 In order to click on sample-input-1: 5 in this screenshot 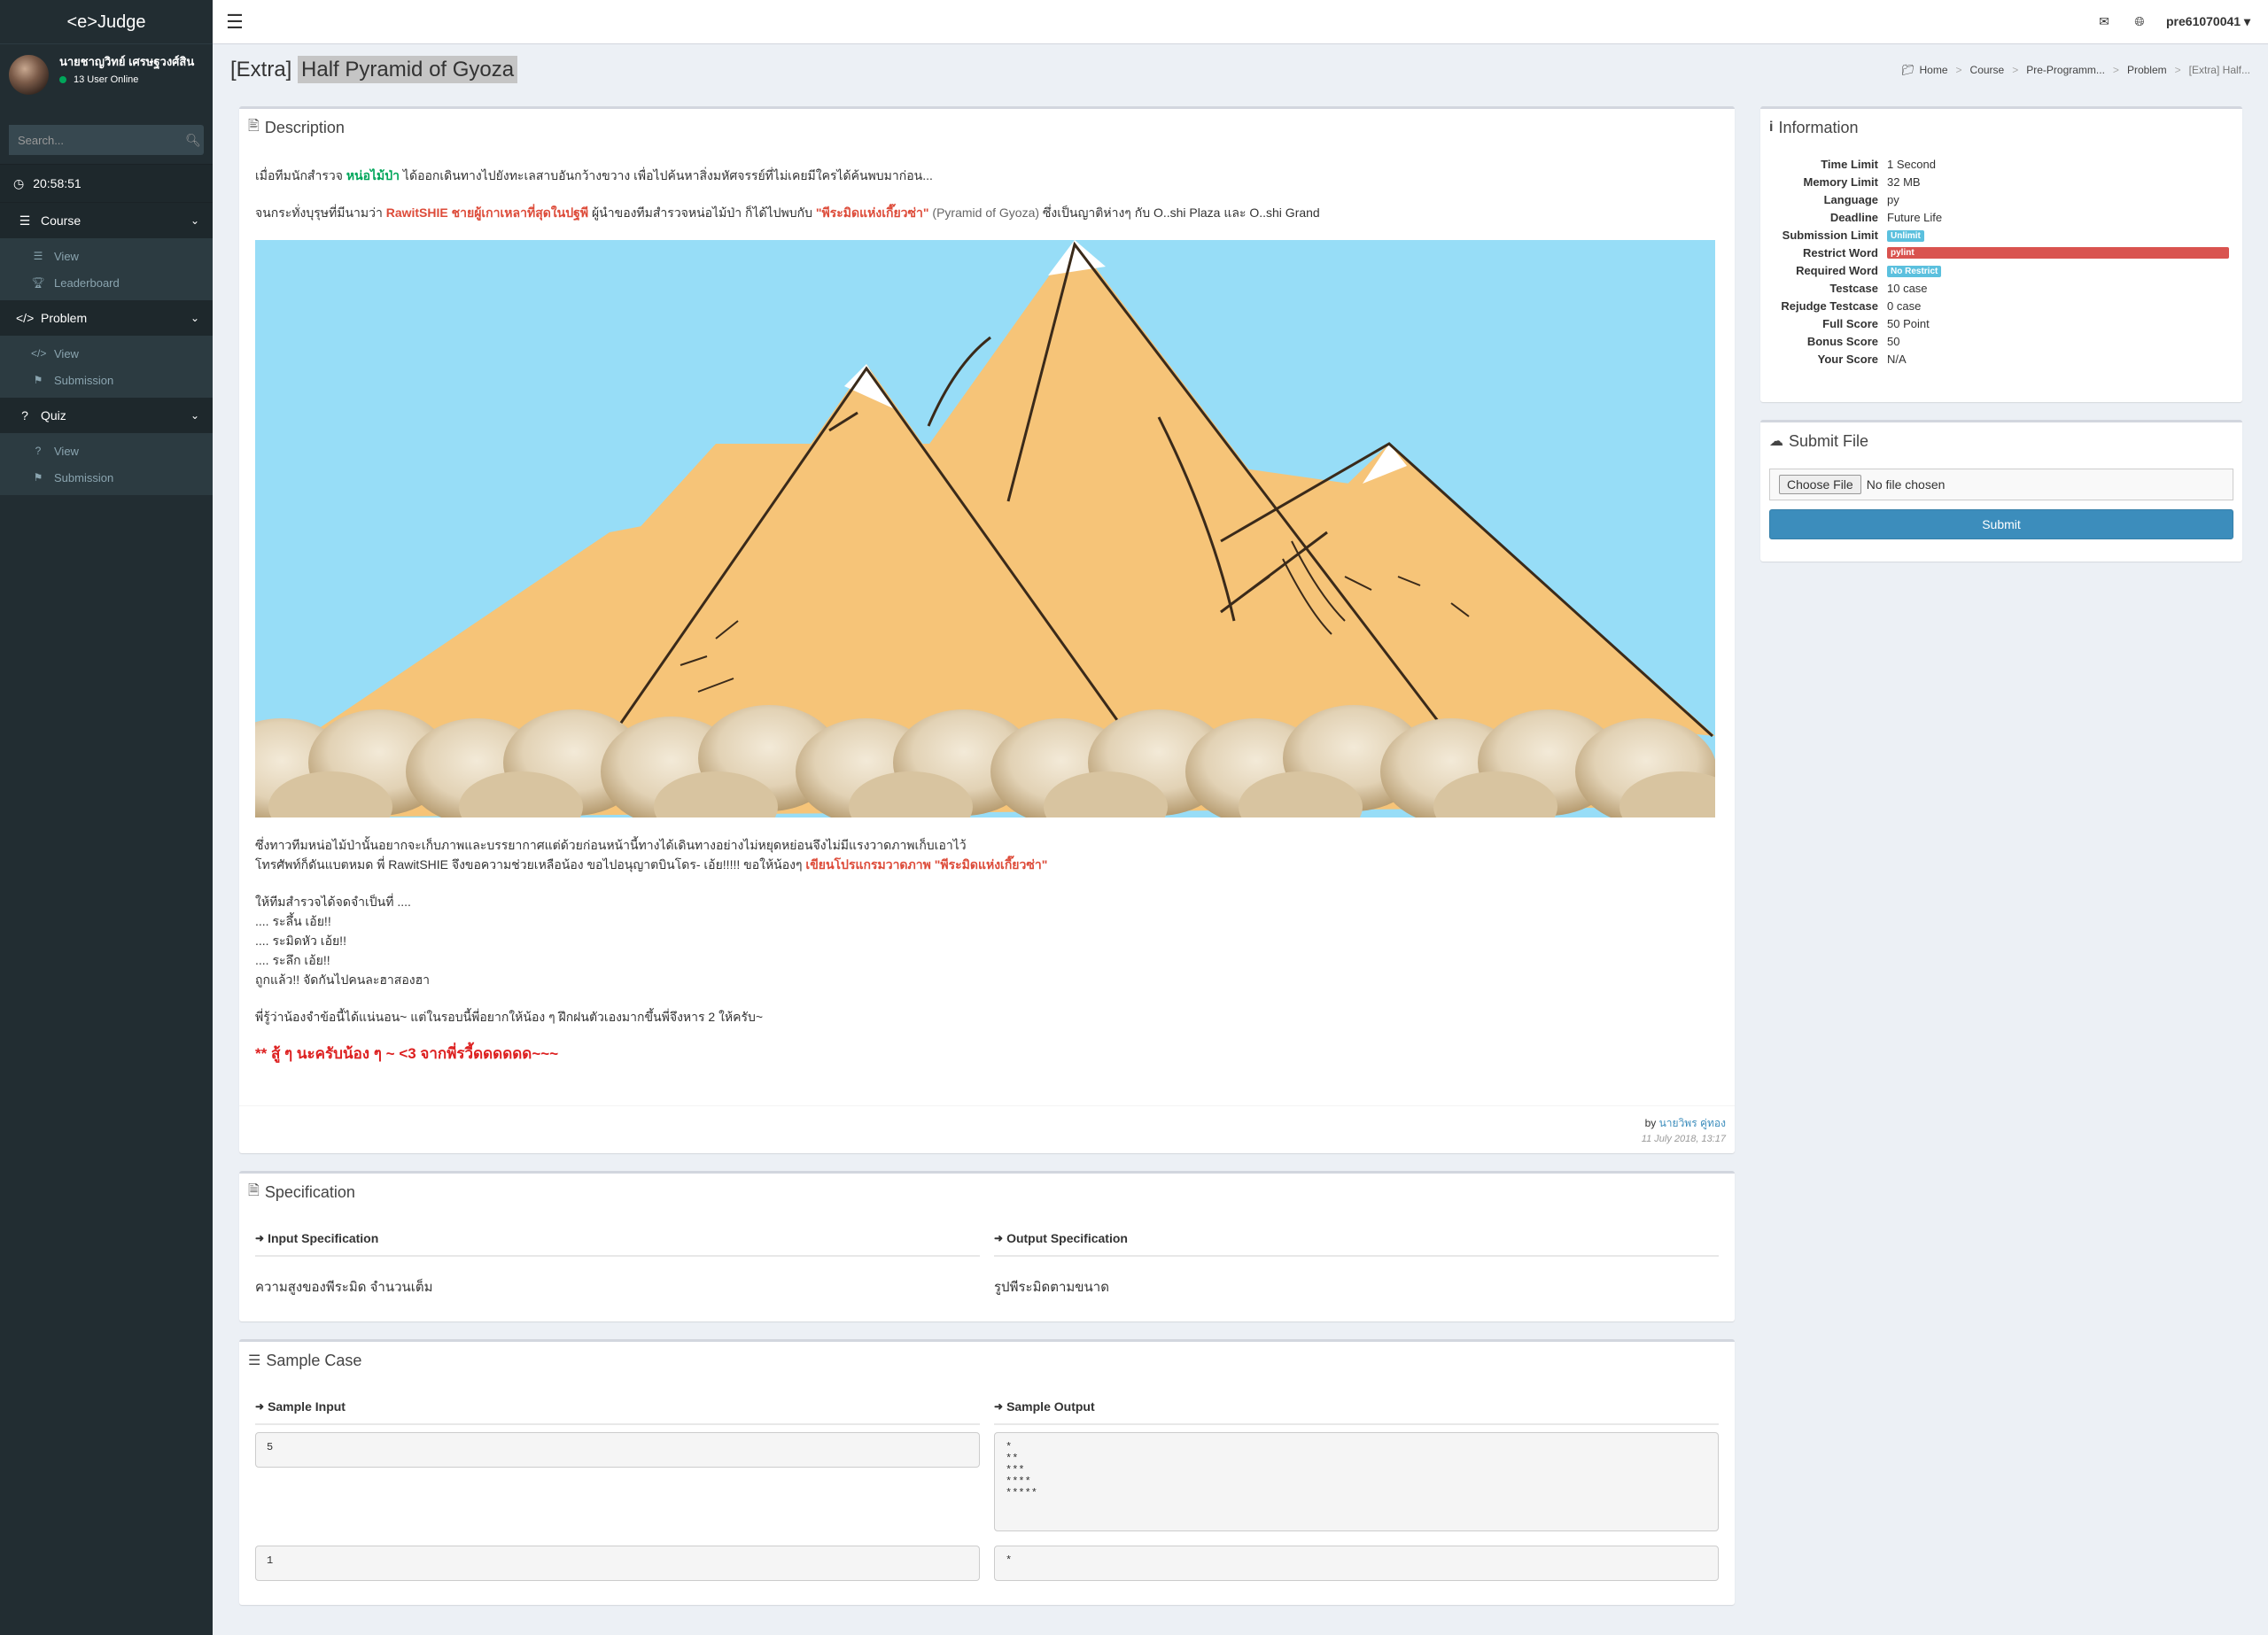, I will do `click(617, 1450)`.